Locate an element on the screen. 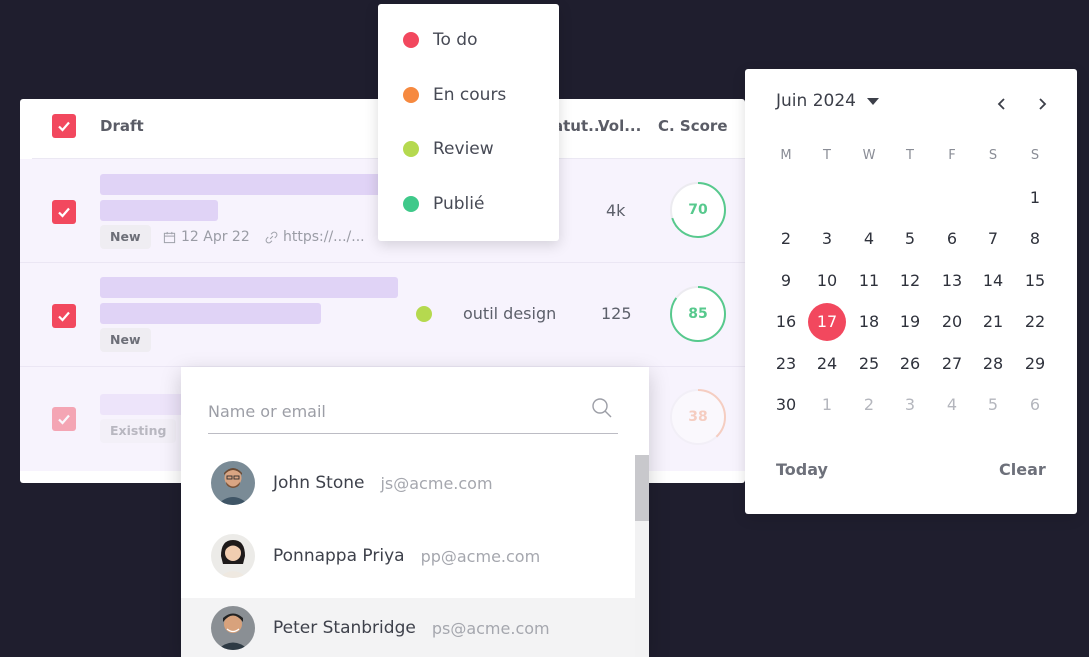  calendar-day: 14 is located at coordinates (993, 281).